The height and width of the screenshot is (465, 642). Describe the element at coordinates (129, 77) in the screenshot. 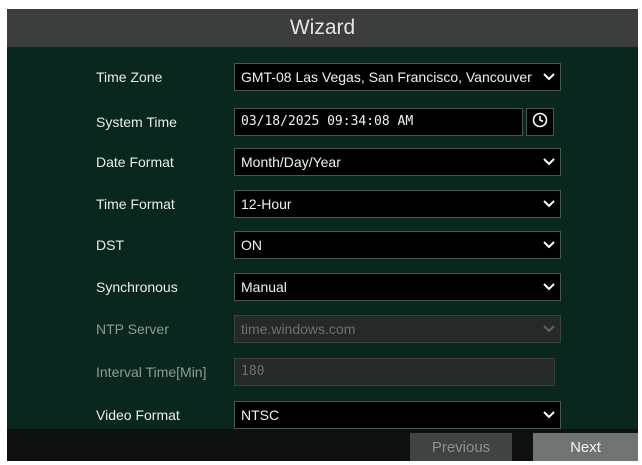

I see `time-zone-label: Time Zone` at that location.